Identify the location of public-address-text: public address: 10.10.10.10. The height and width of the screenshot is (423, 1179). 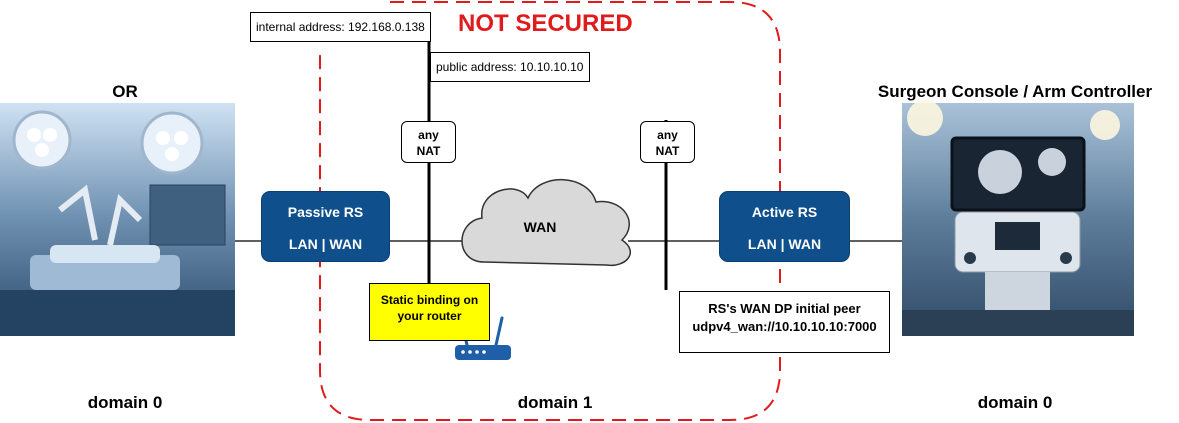
(510, 67).